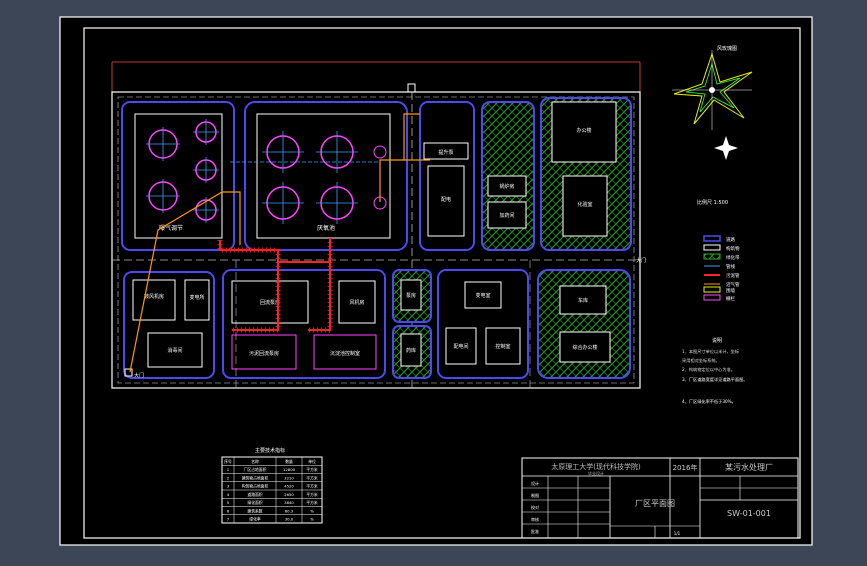 The image size is (867, 566). Describe the element at coordinates (446, 199) in the screenshot. I see `label-control: 配电` at that location.